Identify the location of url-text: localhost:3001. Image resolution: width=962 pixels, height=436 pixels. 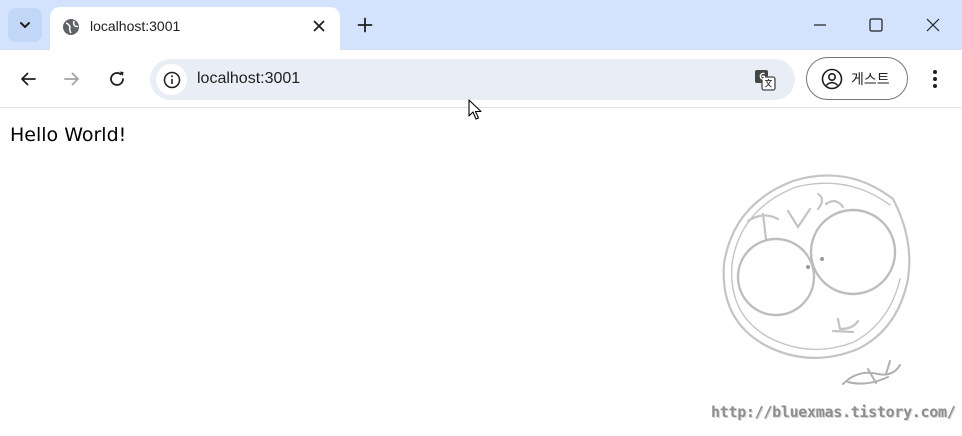
(248, 79).